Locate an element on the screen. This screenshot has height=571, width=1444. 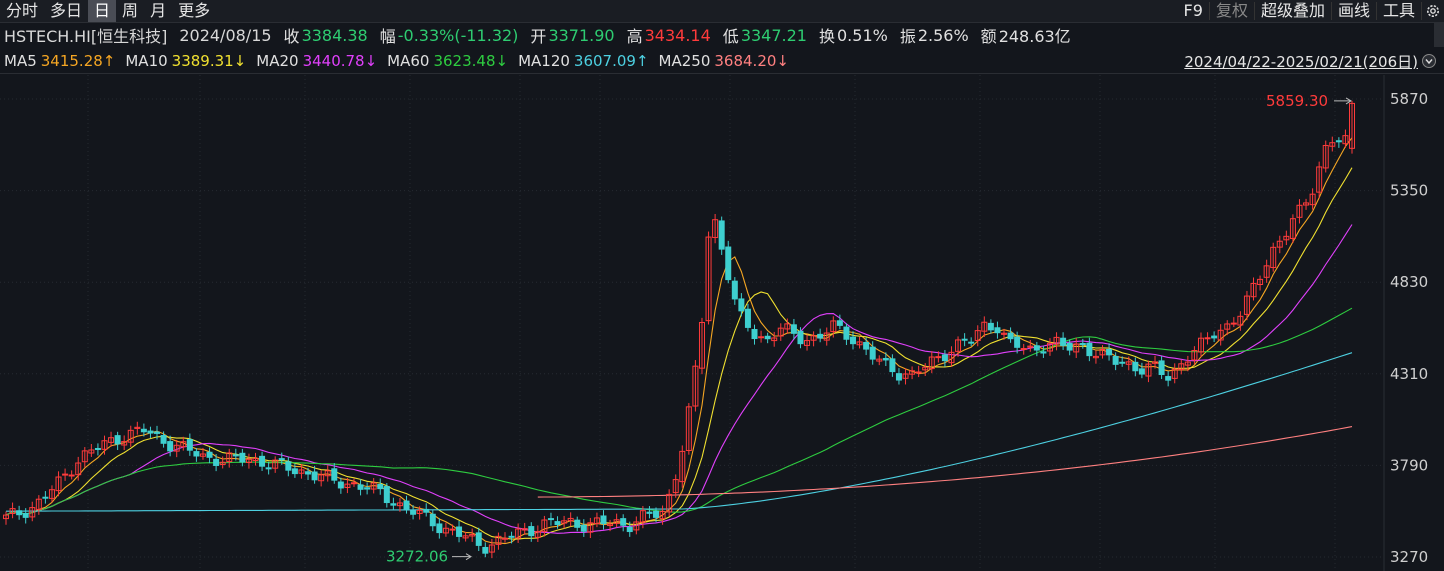
tab-1: 多日 is located at coordinates (66, 11).